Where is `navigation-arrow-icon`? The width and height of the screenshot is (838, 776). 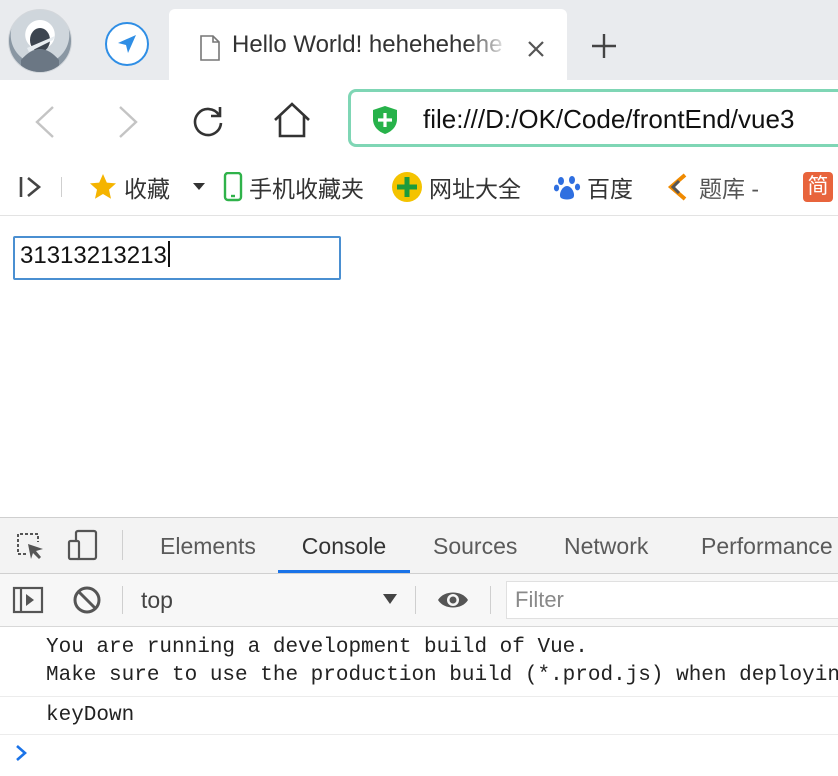 navigation-arrow-icon is located at coordinates (127, 44).